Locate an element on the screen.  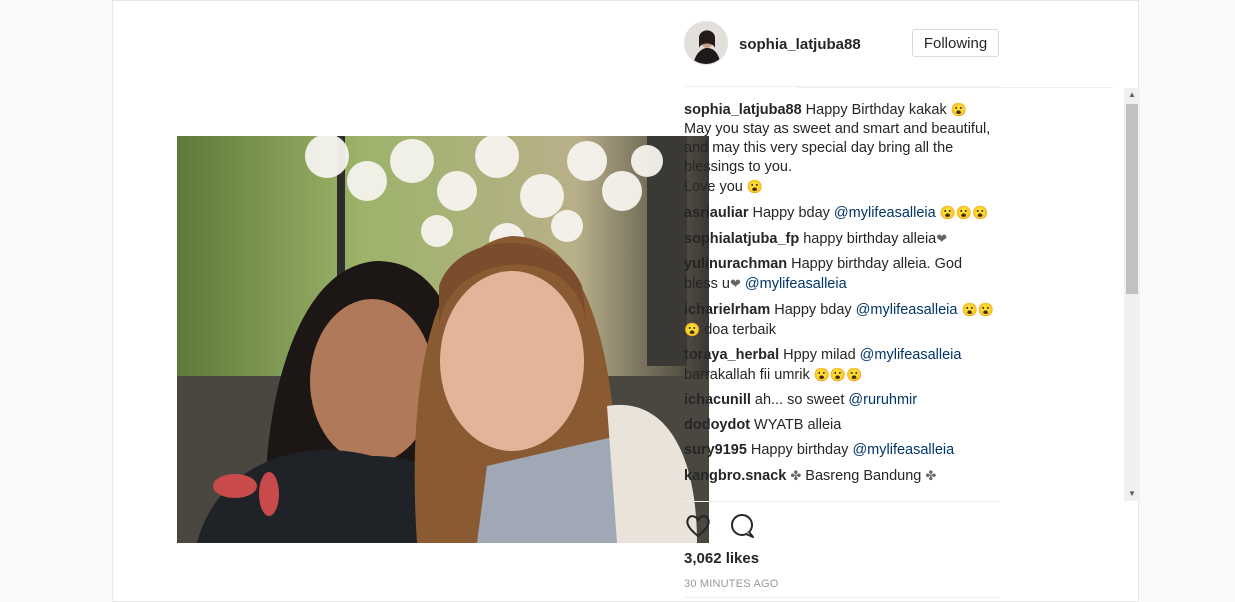
comment-text: Love you is located at coordinates (715, 187).